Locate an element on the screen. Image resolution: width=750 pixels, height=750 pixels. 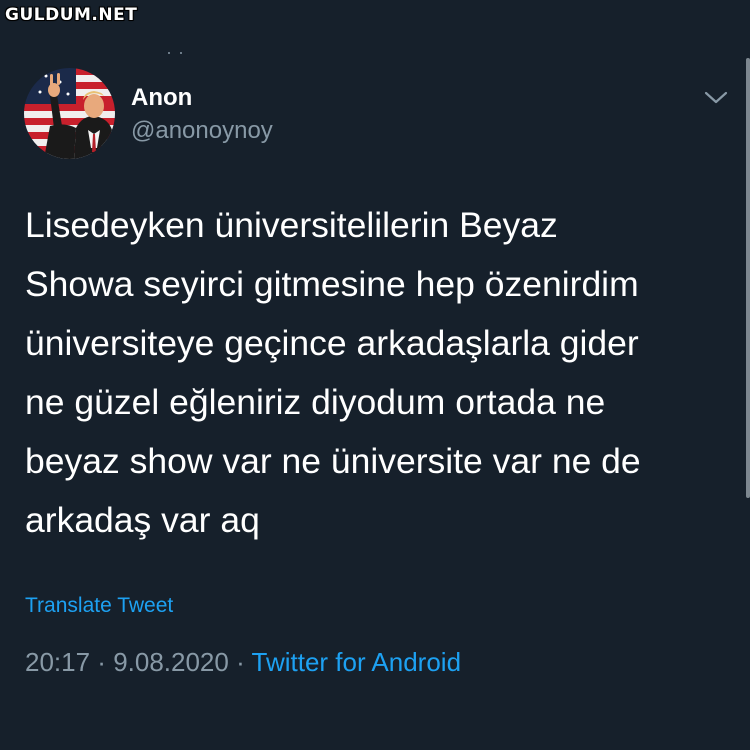
avatar-image is located at coordinates (69, 113).